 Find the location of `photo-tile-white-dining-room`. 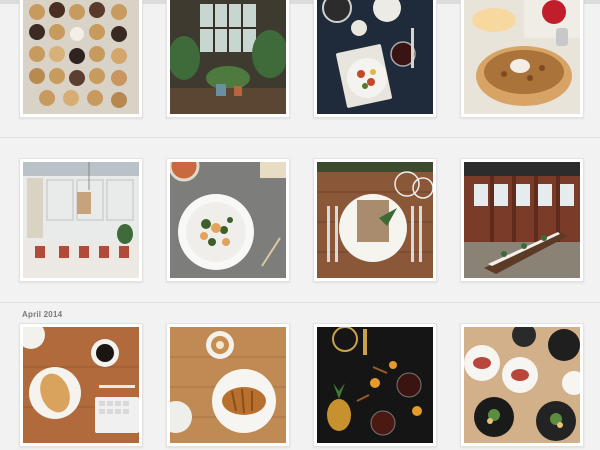

photo-tile-white-dining-room is located at coordinates (81, 220).